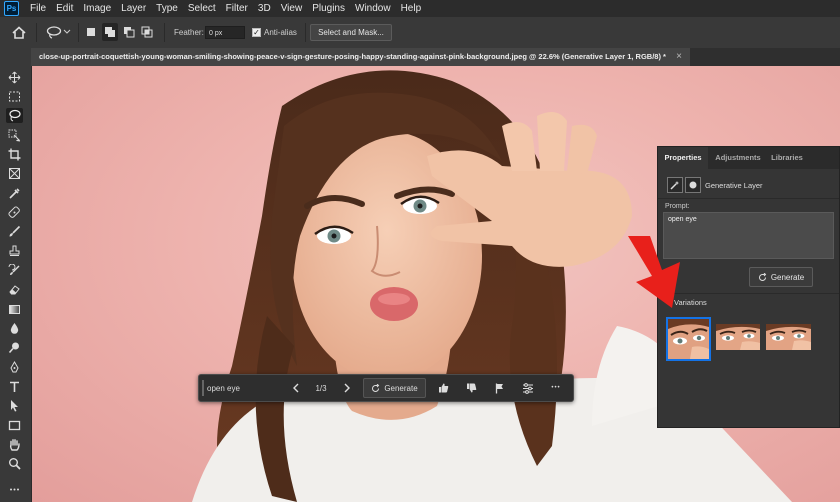 The width and height of the screenshot is (840, 502). Describe the element at coordinates (14, 96) in the screenshot. I see `marquee-tool-icon` at that location.